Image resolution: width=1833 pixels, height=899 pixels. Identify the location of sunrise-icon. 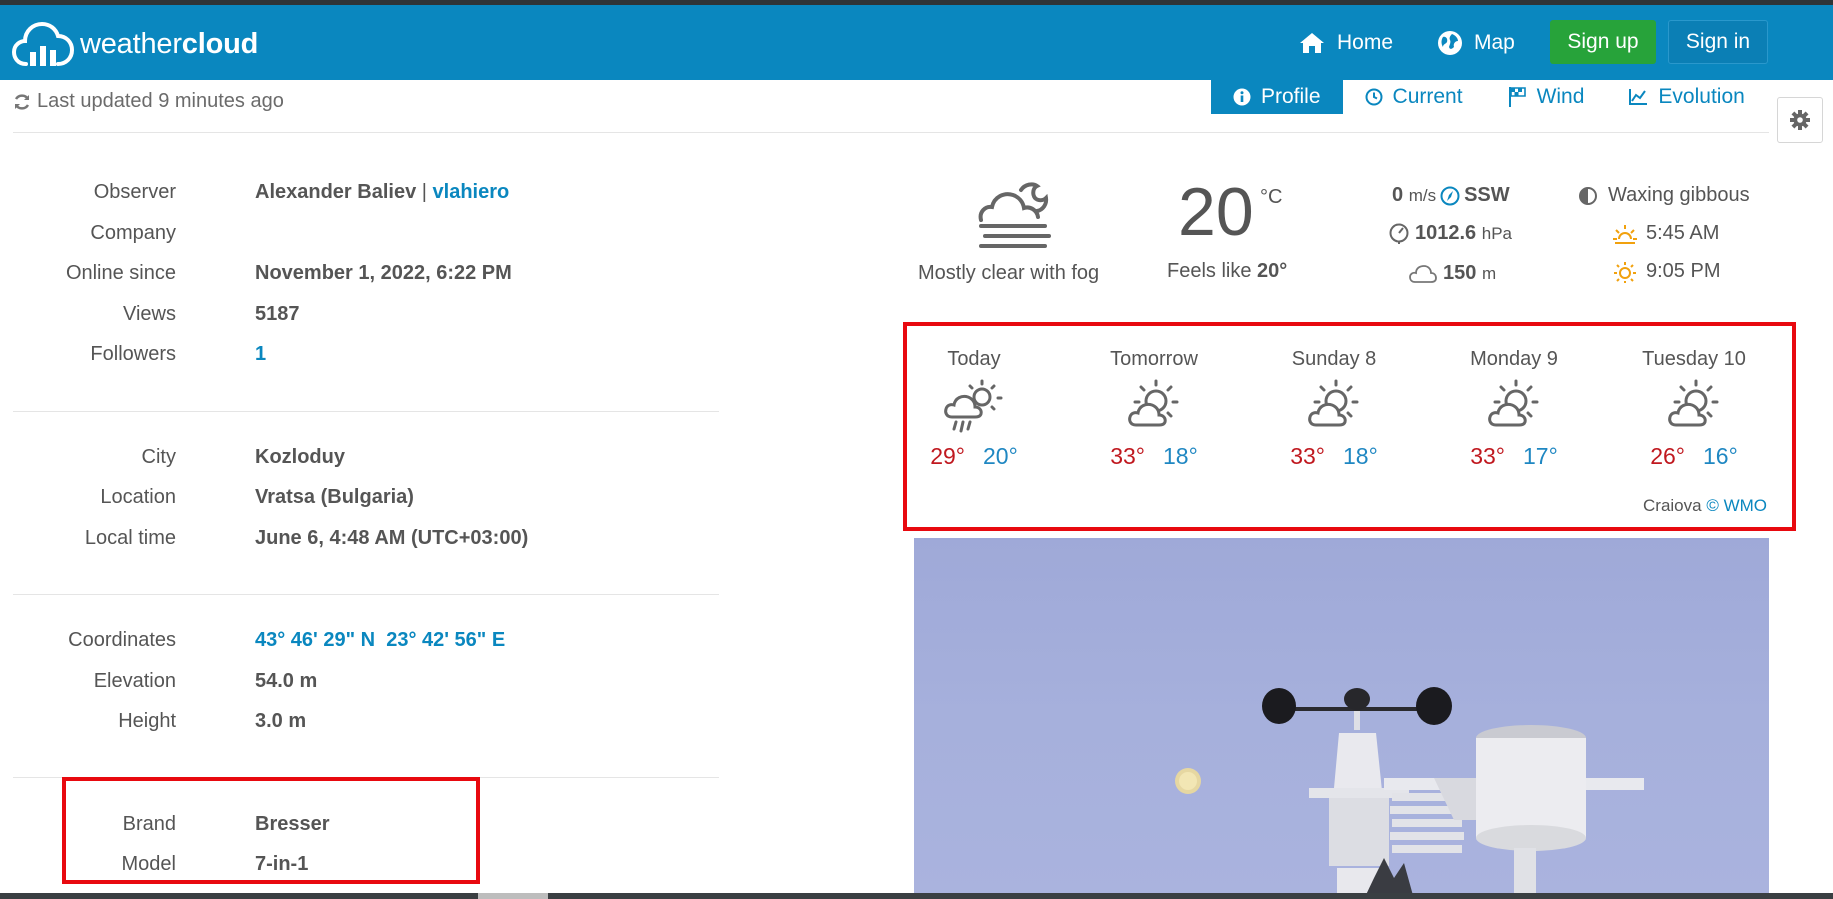
(1625, 234).